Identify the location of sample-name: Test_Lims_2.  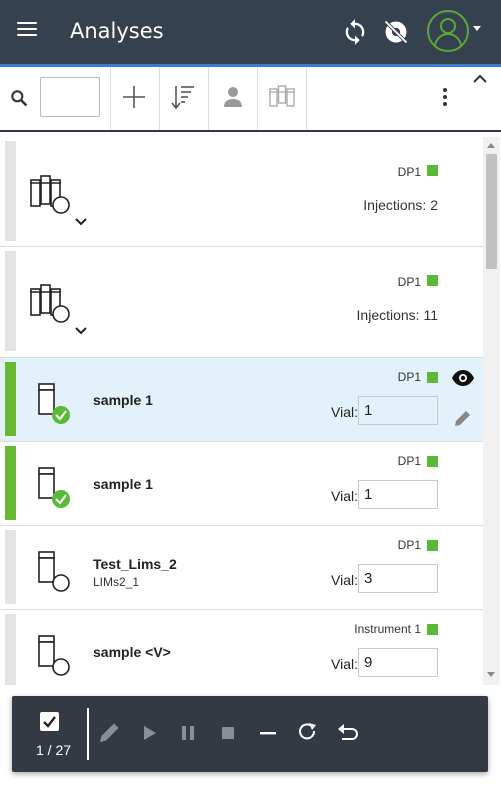
(135, 564).